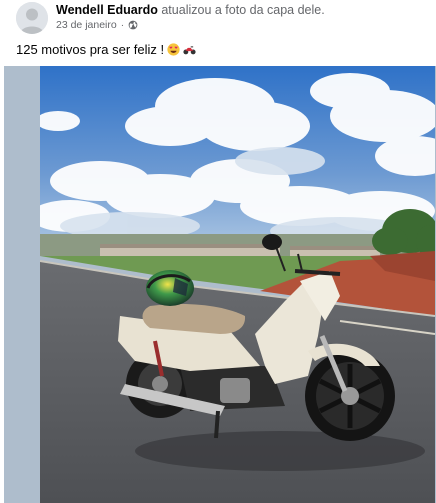 Image resolution: width=436 pixels, height=503 pixels. I want to click on globe-icon, so click(133, 25).